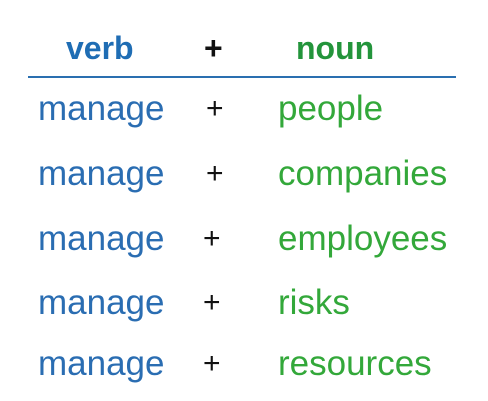 The width and height of the screenshot is (488, 401). What do you see at coordinates (244, 241) in the screenshot?
I see `table-row: manage + employees` at bounding box center [244, 241].